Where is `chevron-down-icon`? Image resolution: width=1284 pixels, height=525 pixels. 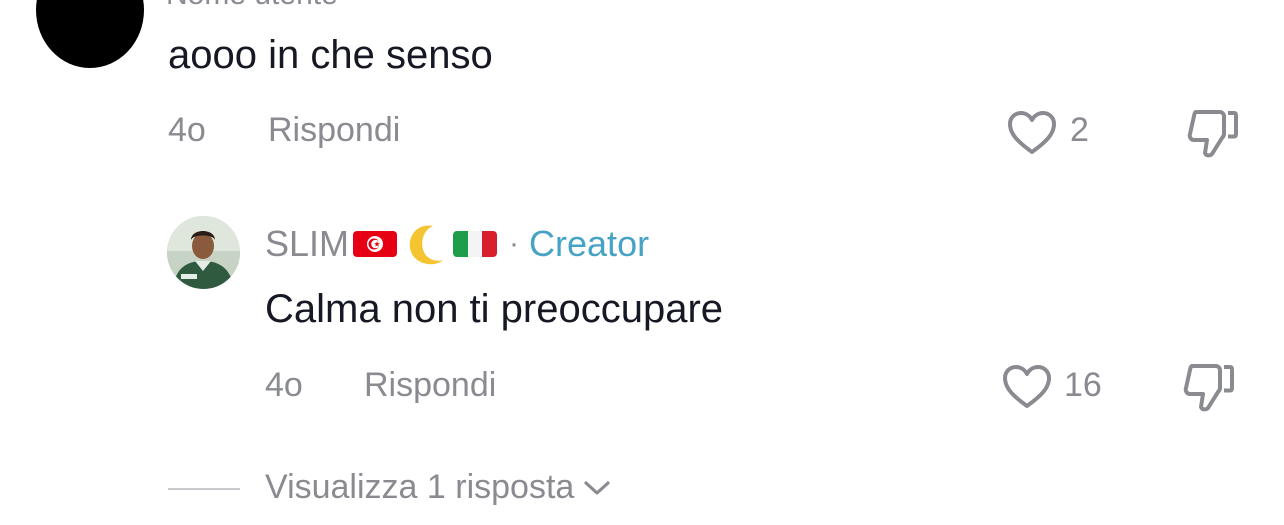 chevron-down-icon is located at coordinates (597, 487).